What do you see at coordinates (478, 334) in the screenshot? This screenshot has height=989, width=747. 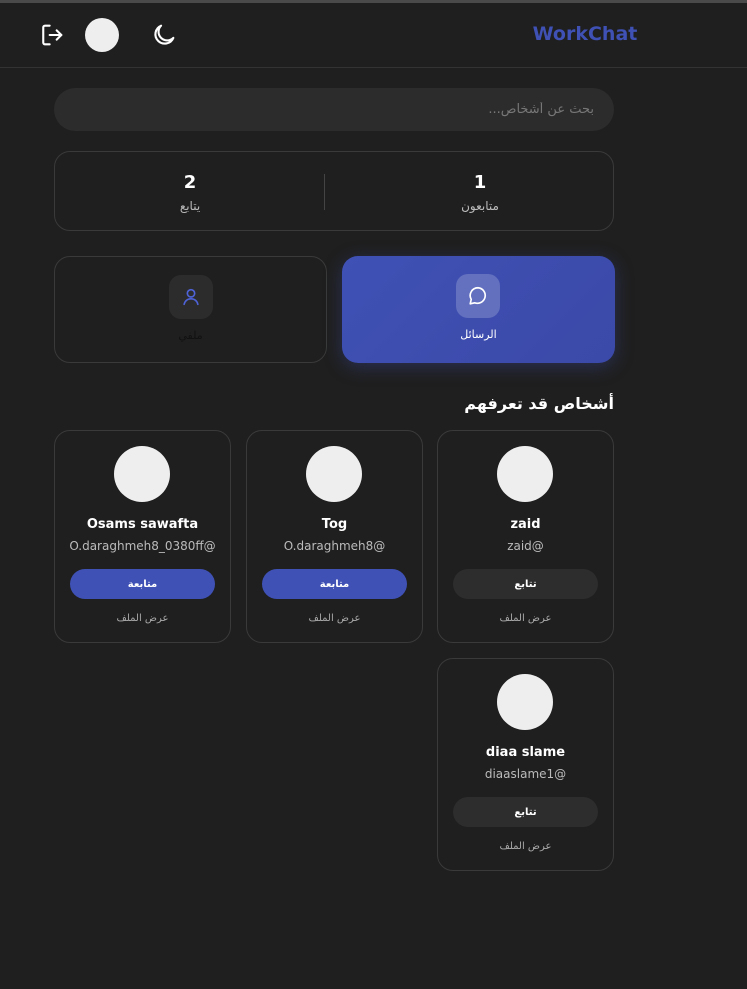 I see `messages-label: الرسائل` at bounding box center [478, 334].